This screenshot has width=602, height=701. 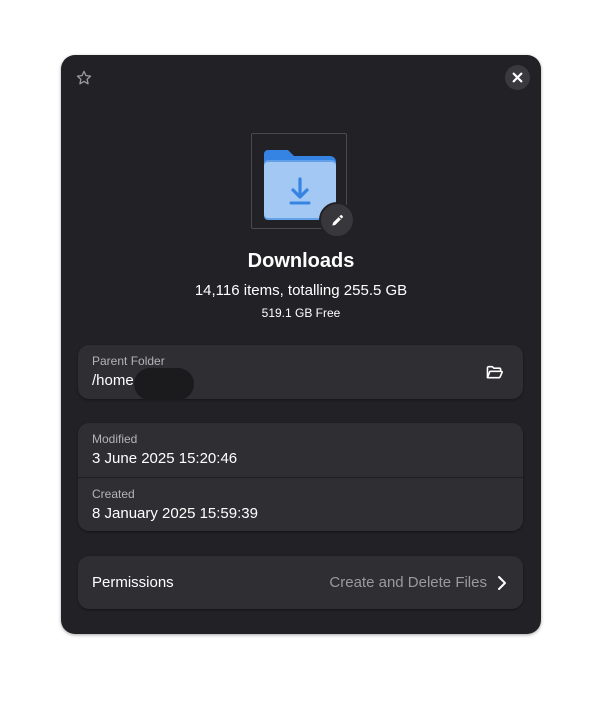 I want to click on star-icon, so click(x=84, y=77).